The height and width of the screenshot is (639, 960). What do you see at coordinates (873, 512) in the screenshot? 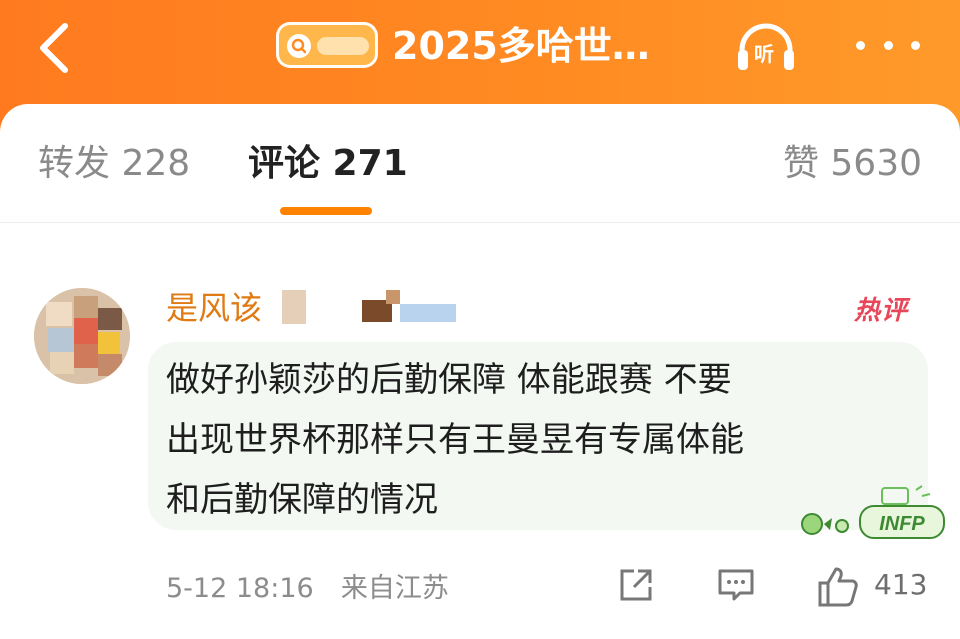
I see `infp-bubble-decoration: INFP` at bounding box center [873, 512].